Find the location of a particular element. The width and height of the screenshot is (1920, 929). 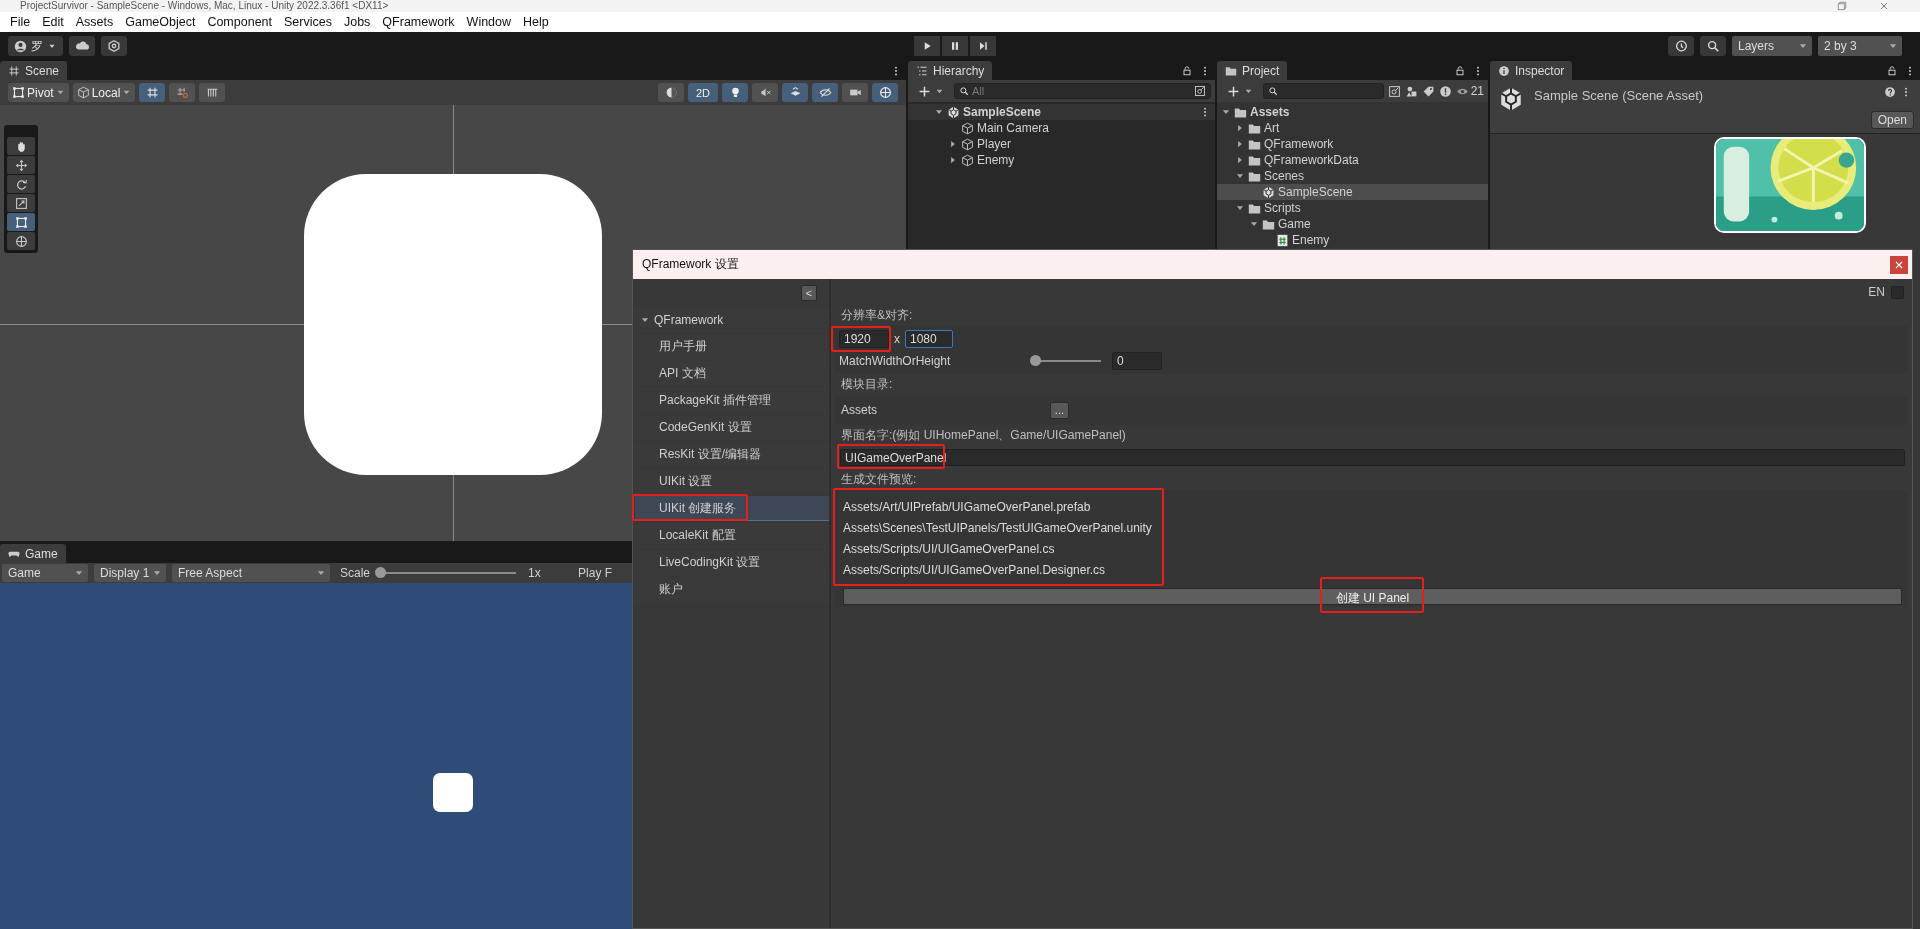

scale-slider is located at coordinates (446, 573).